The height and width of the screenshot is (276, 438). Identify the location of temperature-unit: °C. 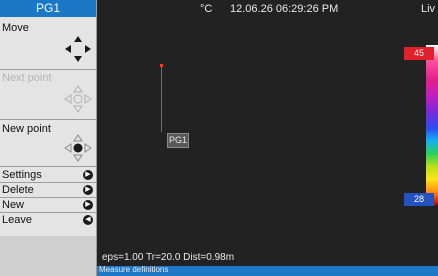
(206, 9).